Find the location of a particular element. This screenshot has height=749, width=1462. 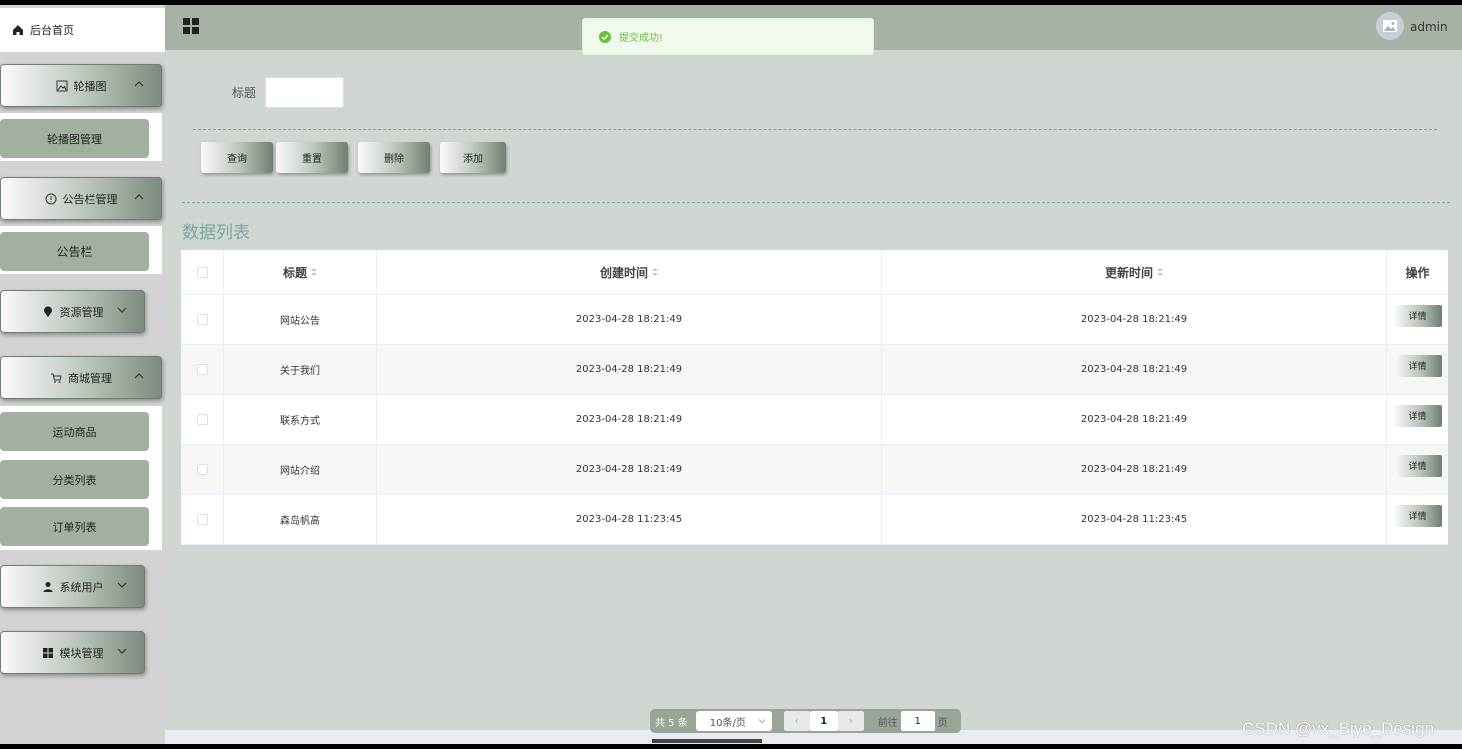

sidebar-item-label: 运动商品 is located at coordinates (74, 432).